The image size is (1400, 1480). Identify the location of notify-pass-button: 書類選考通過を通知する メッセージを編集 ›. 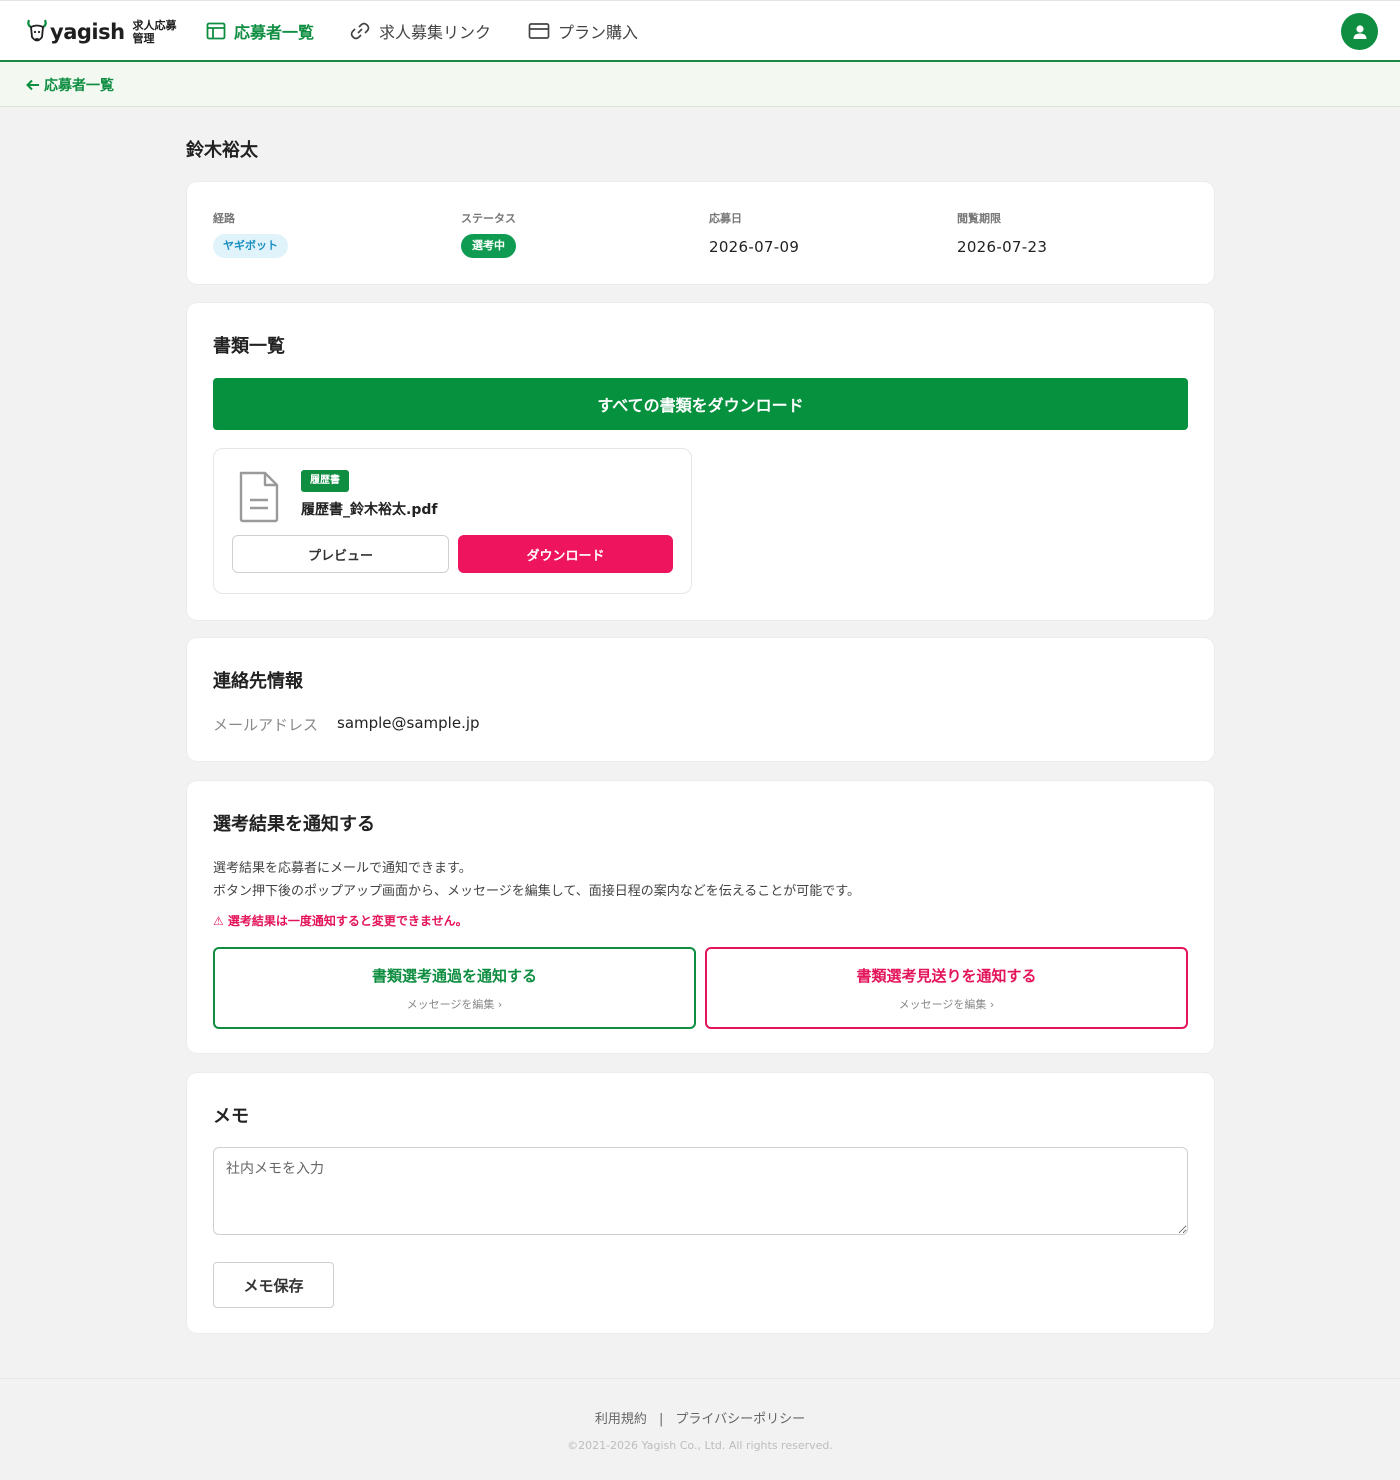
(454, 988).